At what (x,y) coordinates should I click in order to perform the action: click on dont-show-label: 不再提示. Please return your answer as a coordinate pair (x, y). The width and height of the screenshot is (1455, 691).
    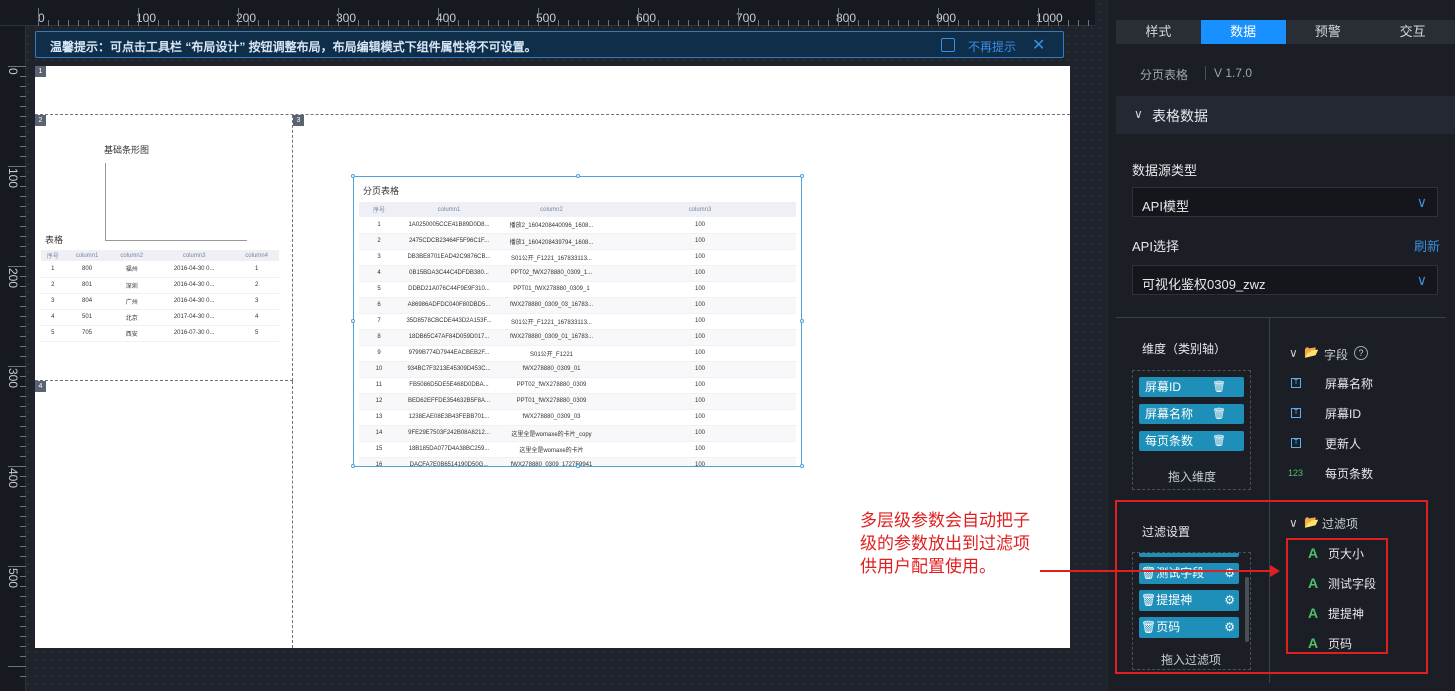
    Looking at the image, I should click on (992, 46).